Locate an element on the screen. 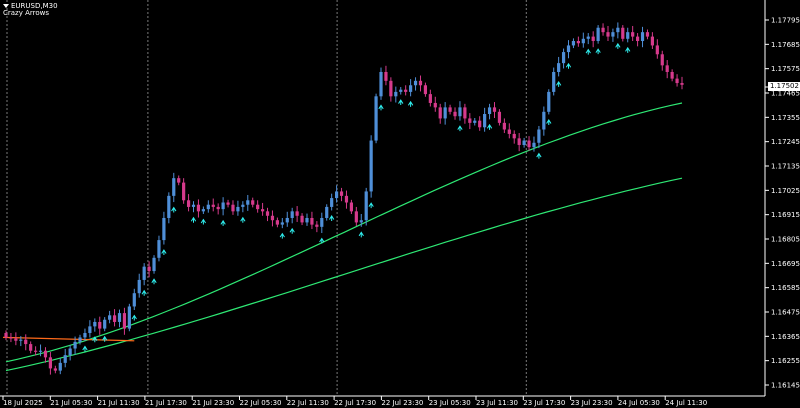 The height and width of the screenshot is (408, 800). x-tick-label: 21 Jul 17:30 is located at coordinates (166, 403).